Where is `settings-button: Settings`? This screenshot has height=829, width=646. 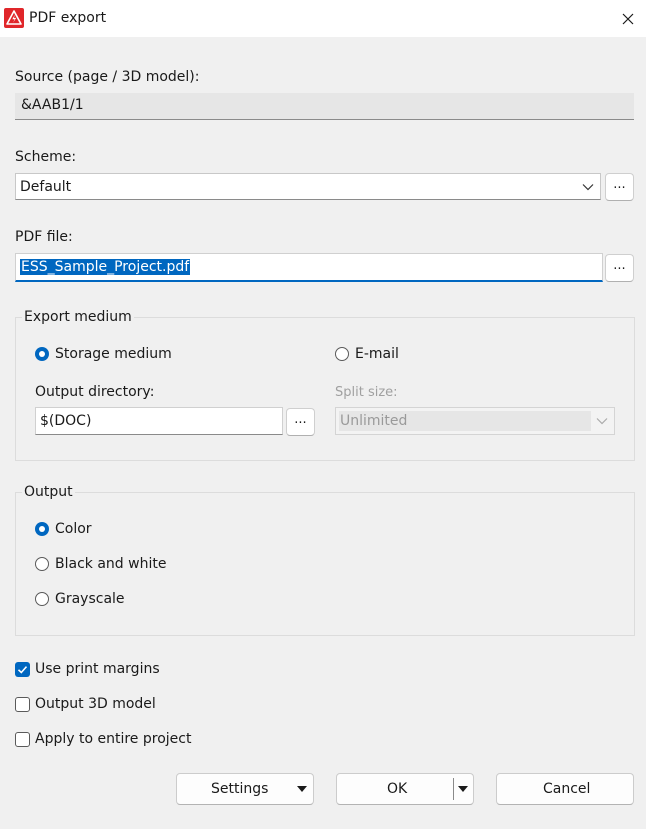
settings-button: Settings is located at coordinates (245, 789).